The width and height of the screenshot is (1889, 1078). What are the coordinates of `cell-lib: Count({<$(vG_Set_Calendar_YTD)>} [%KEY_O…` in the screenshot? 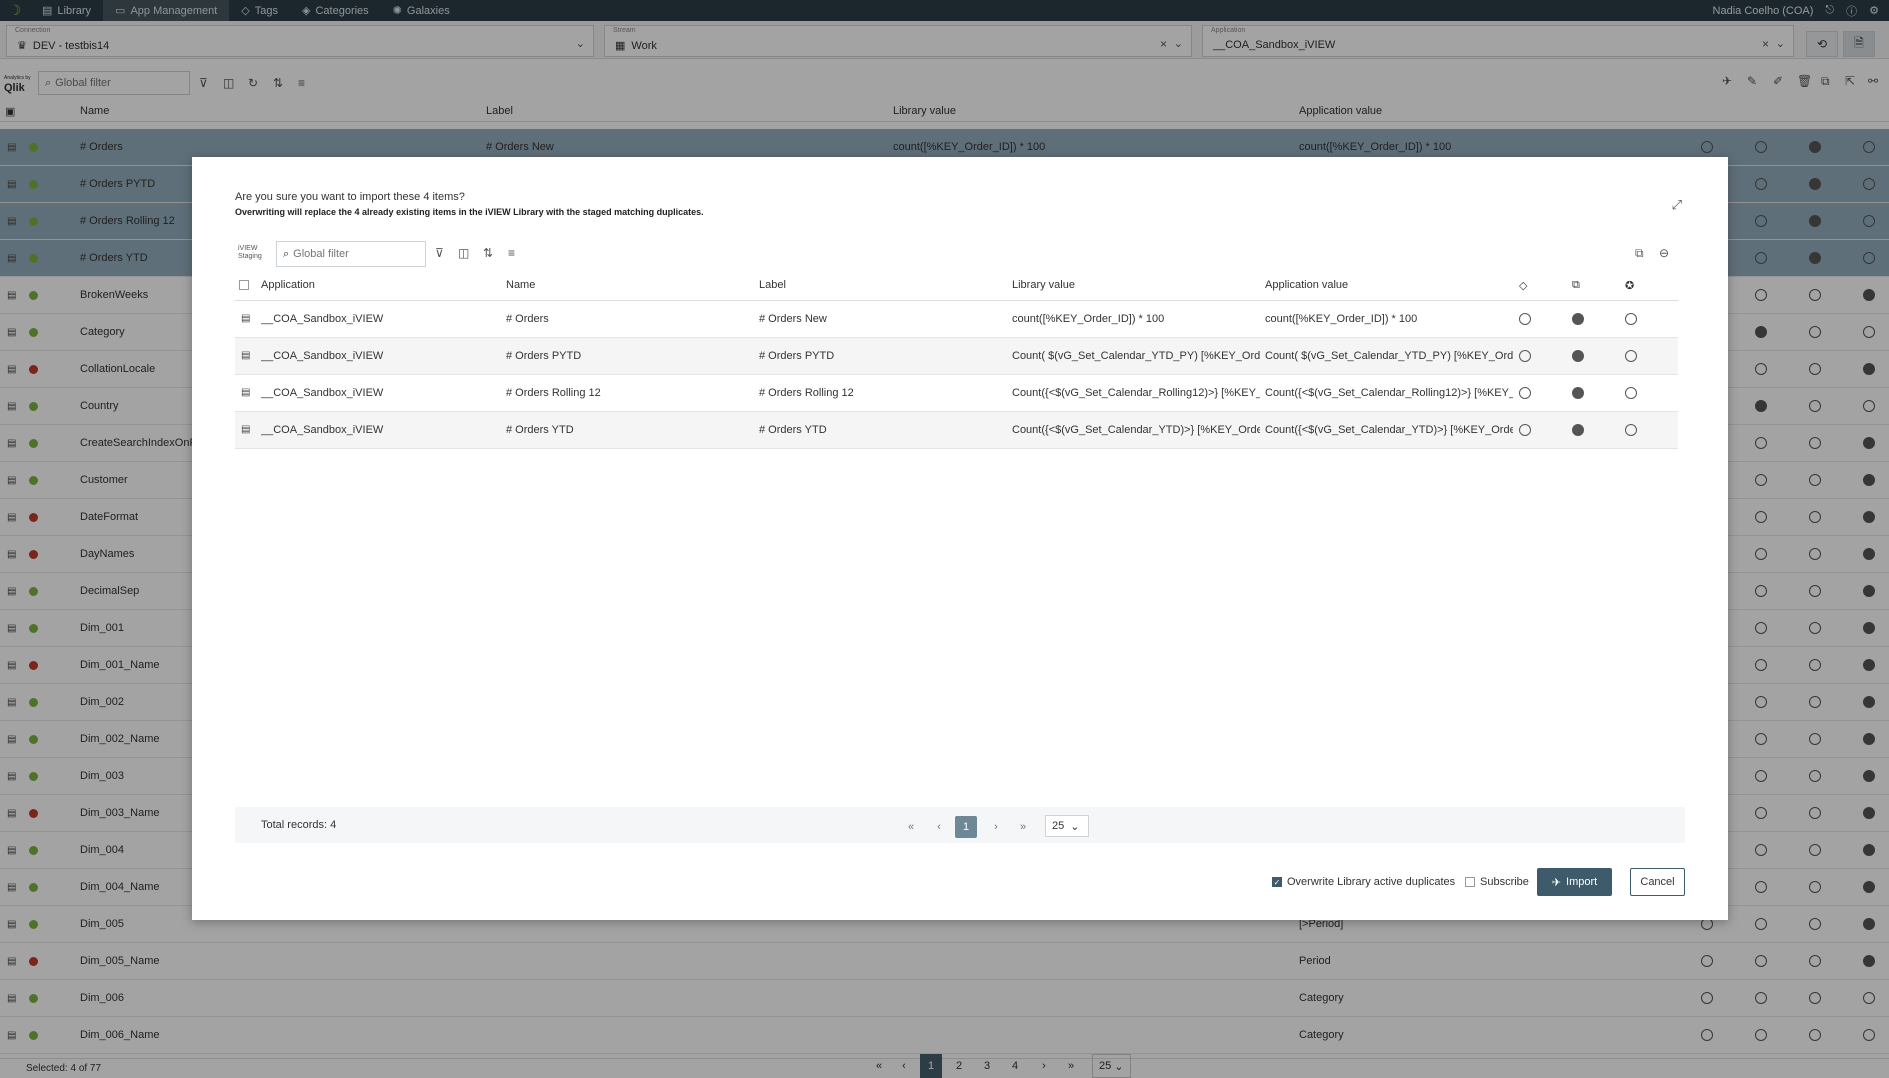 It's located at (1136, 430).